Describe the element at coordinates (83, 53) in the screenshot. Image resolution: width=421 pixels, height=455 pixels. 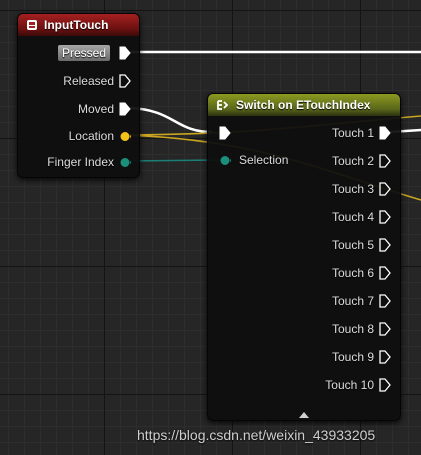
I see `pressed-label: Pressed` at that location.